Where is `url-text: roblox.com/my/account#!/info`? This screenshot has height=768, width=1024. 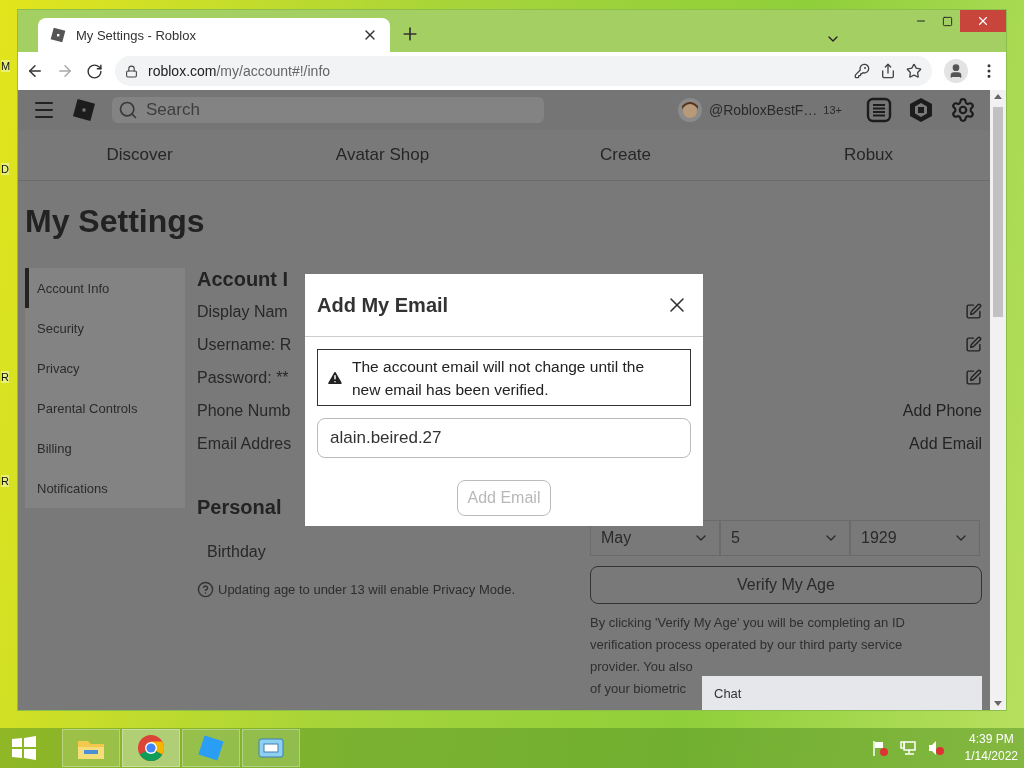
url-text: roblox.com/my/account#!/info is located at coordinates (240, 71).